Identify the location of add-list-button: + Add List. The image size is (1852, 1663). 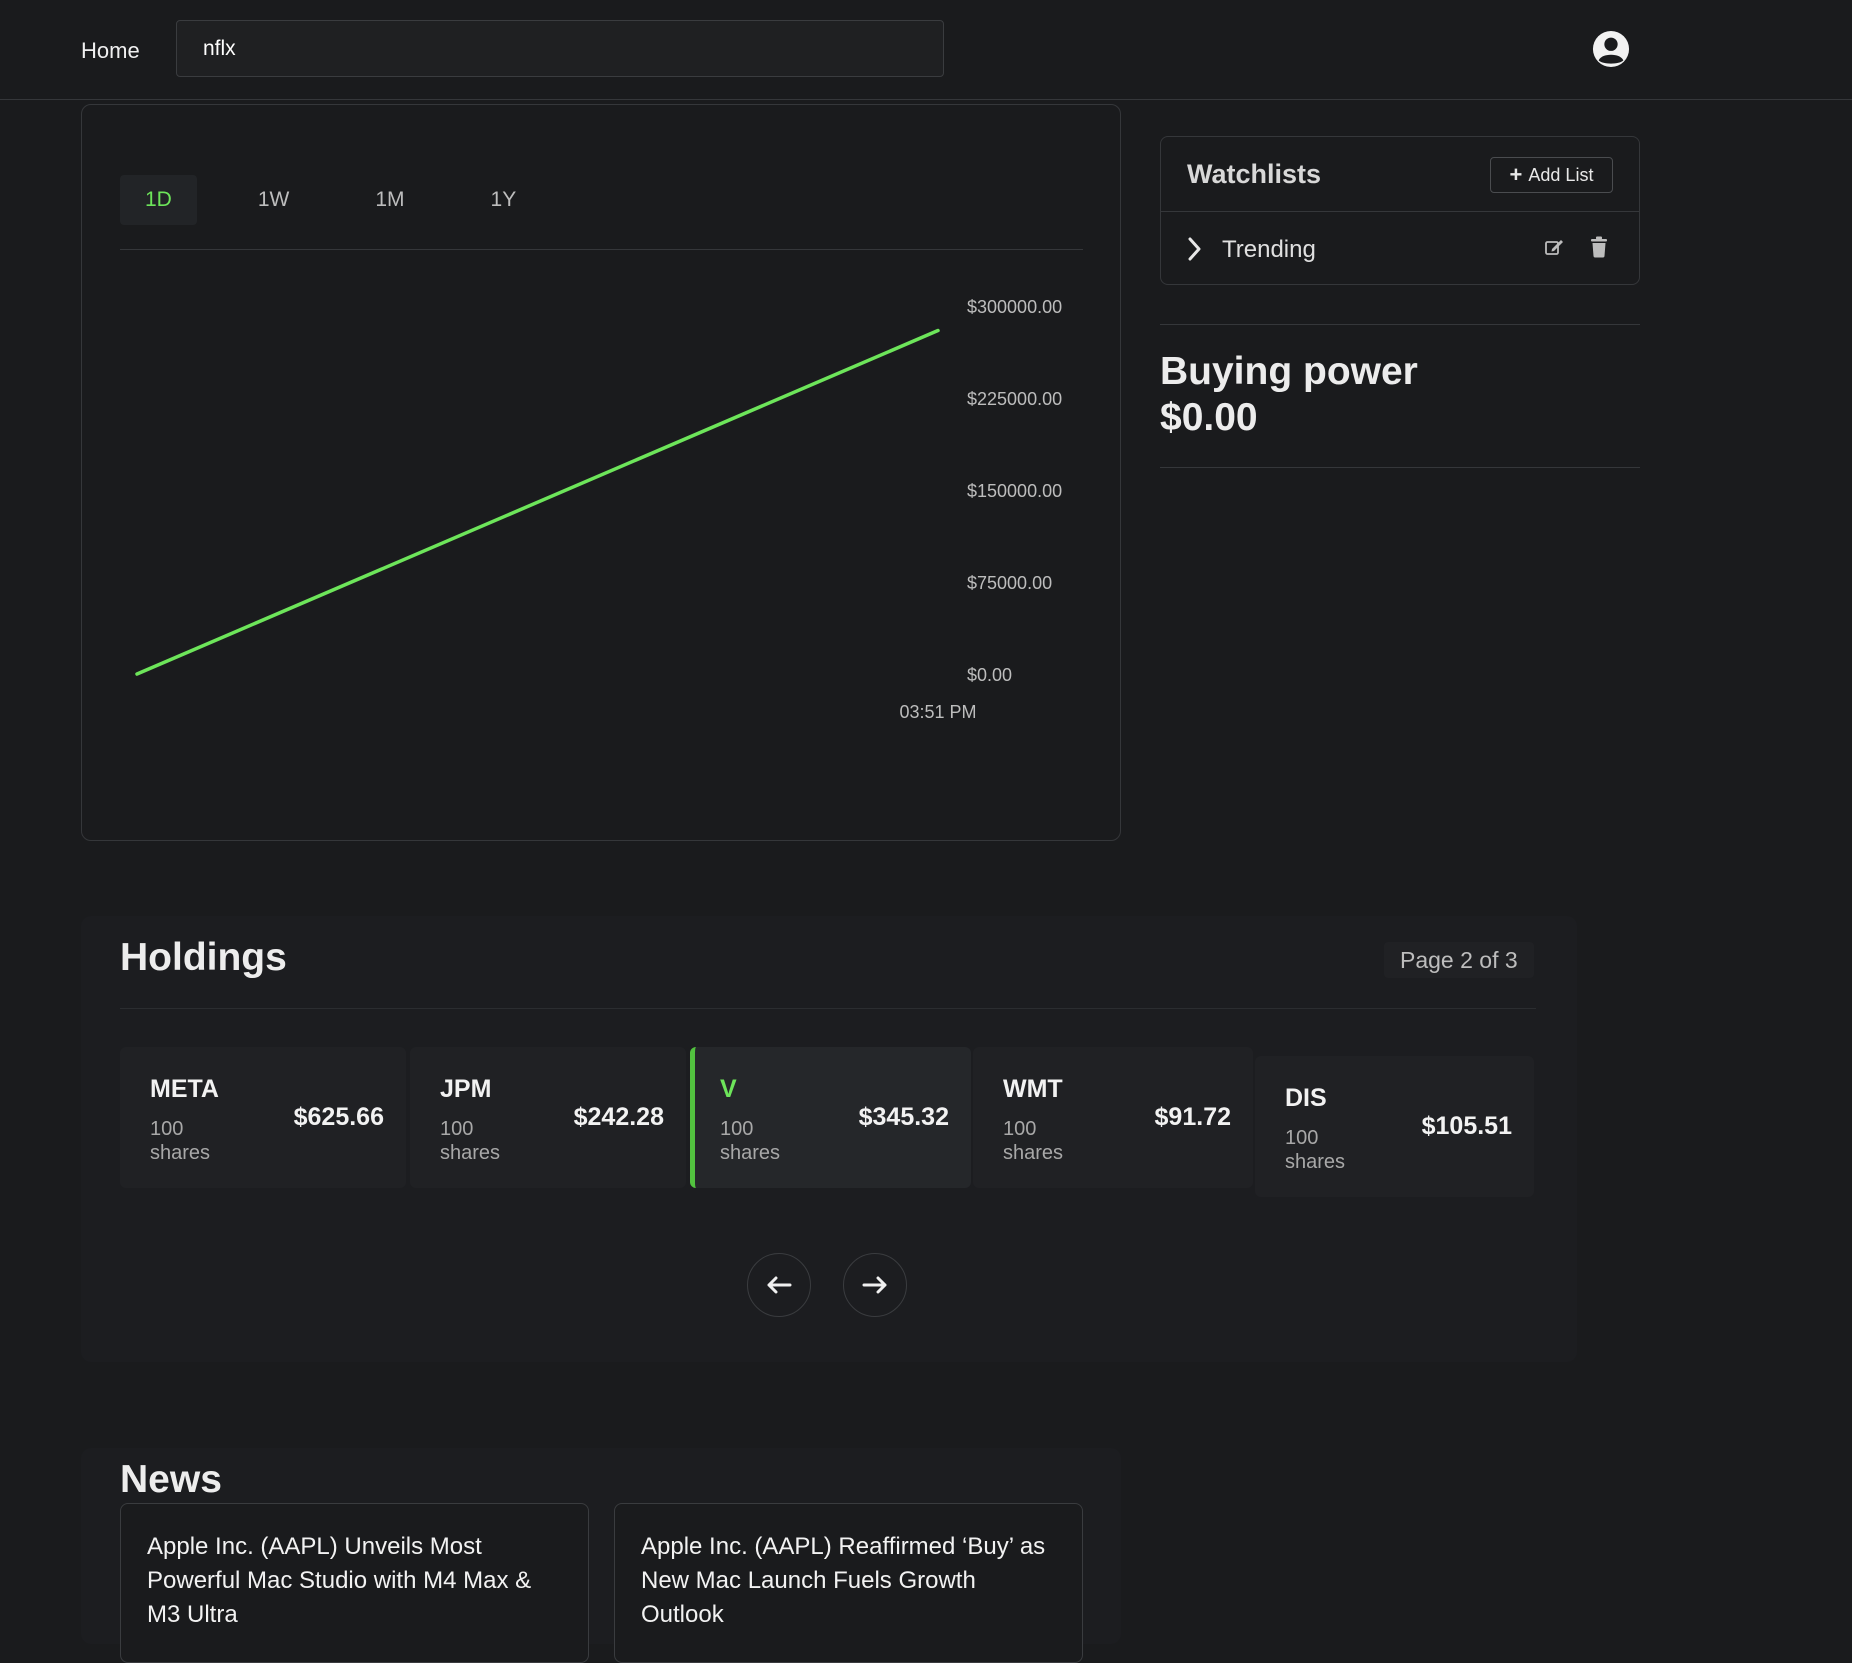
(1551, 175).